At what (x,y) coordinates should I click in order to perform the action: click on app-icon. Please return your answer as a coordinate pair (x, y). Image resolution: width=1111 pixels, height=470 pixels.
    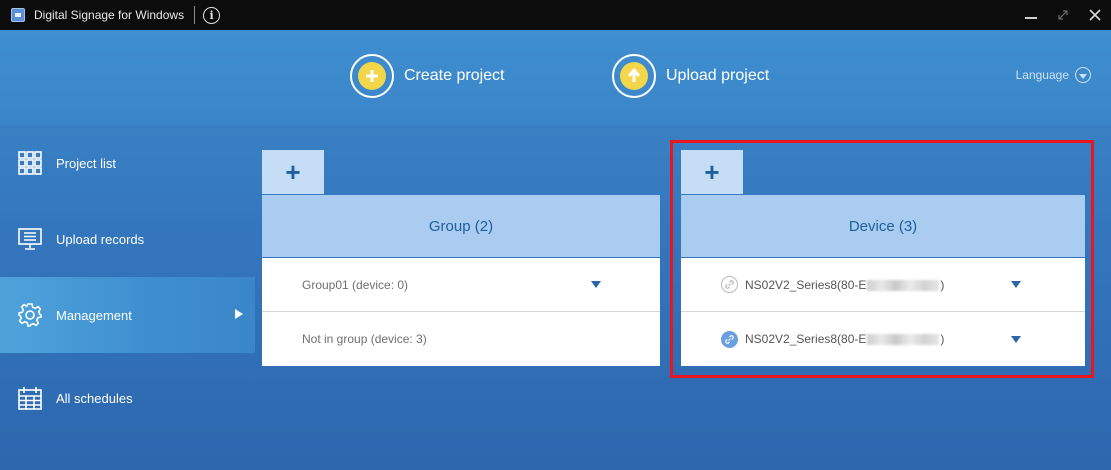
    Looking at the image, I should click on (18, 15).